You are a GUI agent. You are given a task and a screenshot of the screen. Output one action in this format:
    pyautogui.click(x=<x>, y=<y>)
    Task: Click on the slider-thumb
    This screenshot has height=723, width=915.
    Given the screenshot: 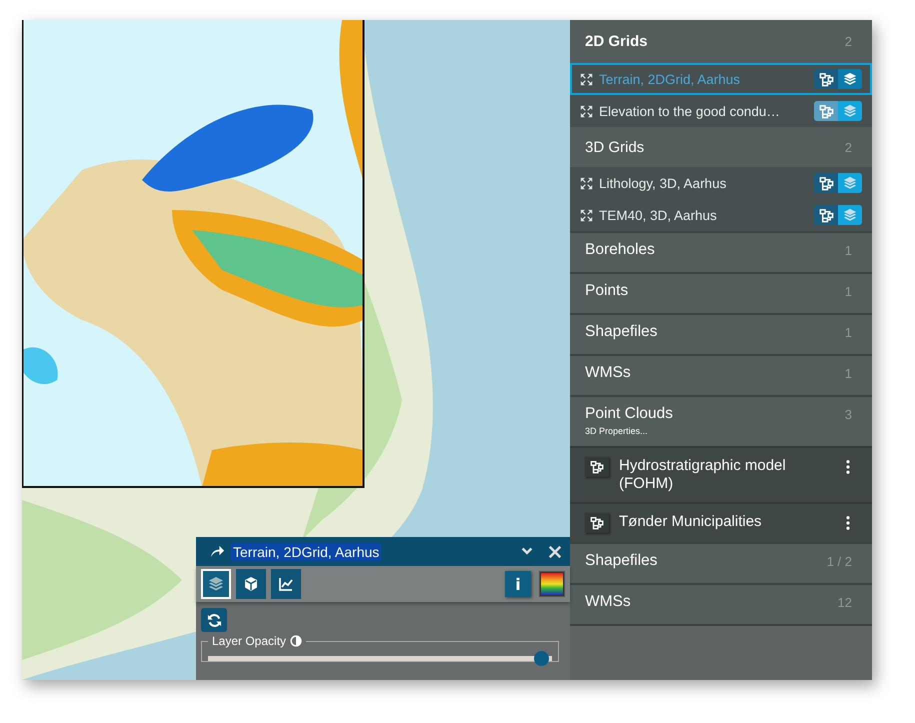 What is the action you would take?
    pyautogui.click(x=541, y=658)
    